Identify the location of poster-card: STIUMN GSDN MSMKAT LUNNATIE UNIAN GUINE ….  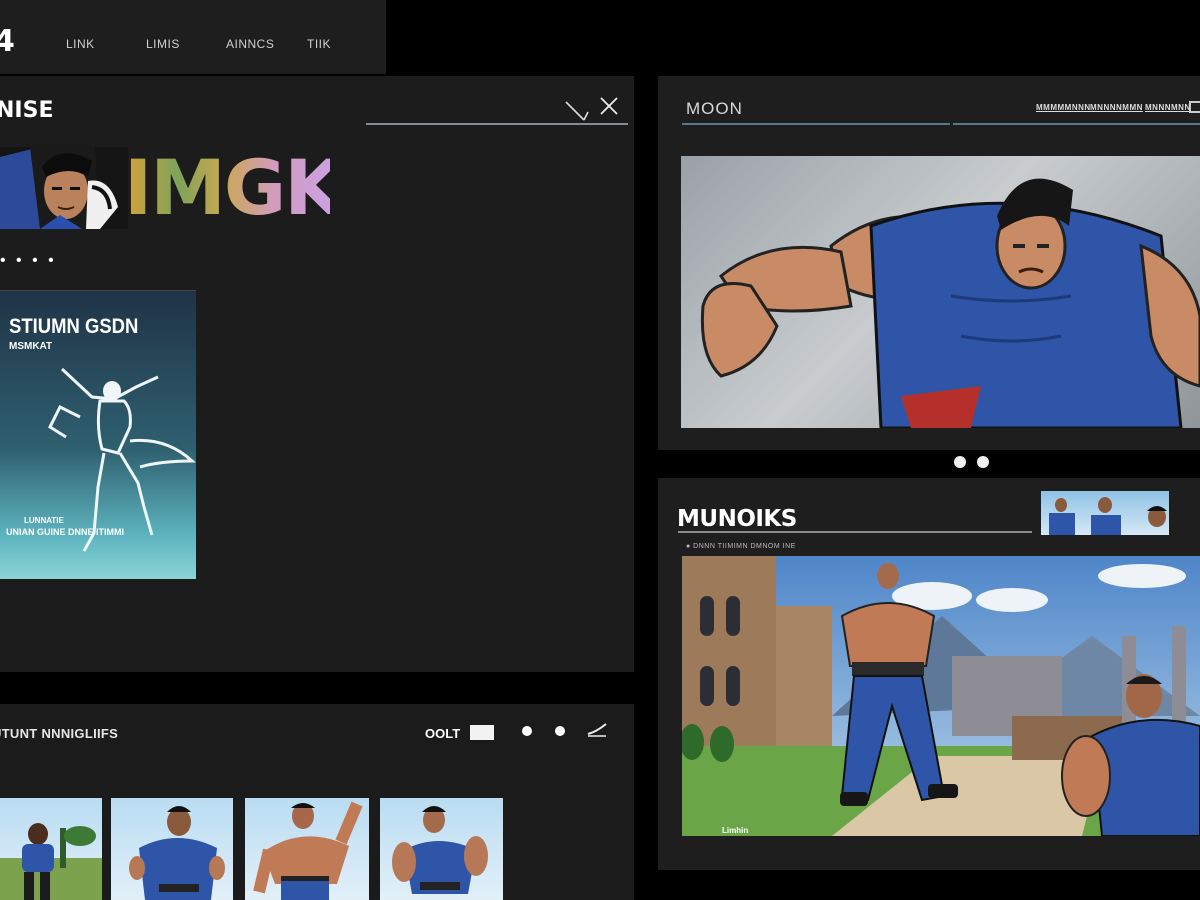
(98, 434).